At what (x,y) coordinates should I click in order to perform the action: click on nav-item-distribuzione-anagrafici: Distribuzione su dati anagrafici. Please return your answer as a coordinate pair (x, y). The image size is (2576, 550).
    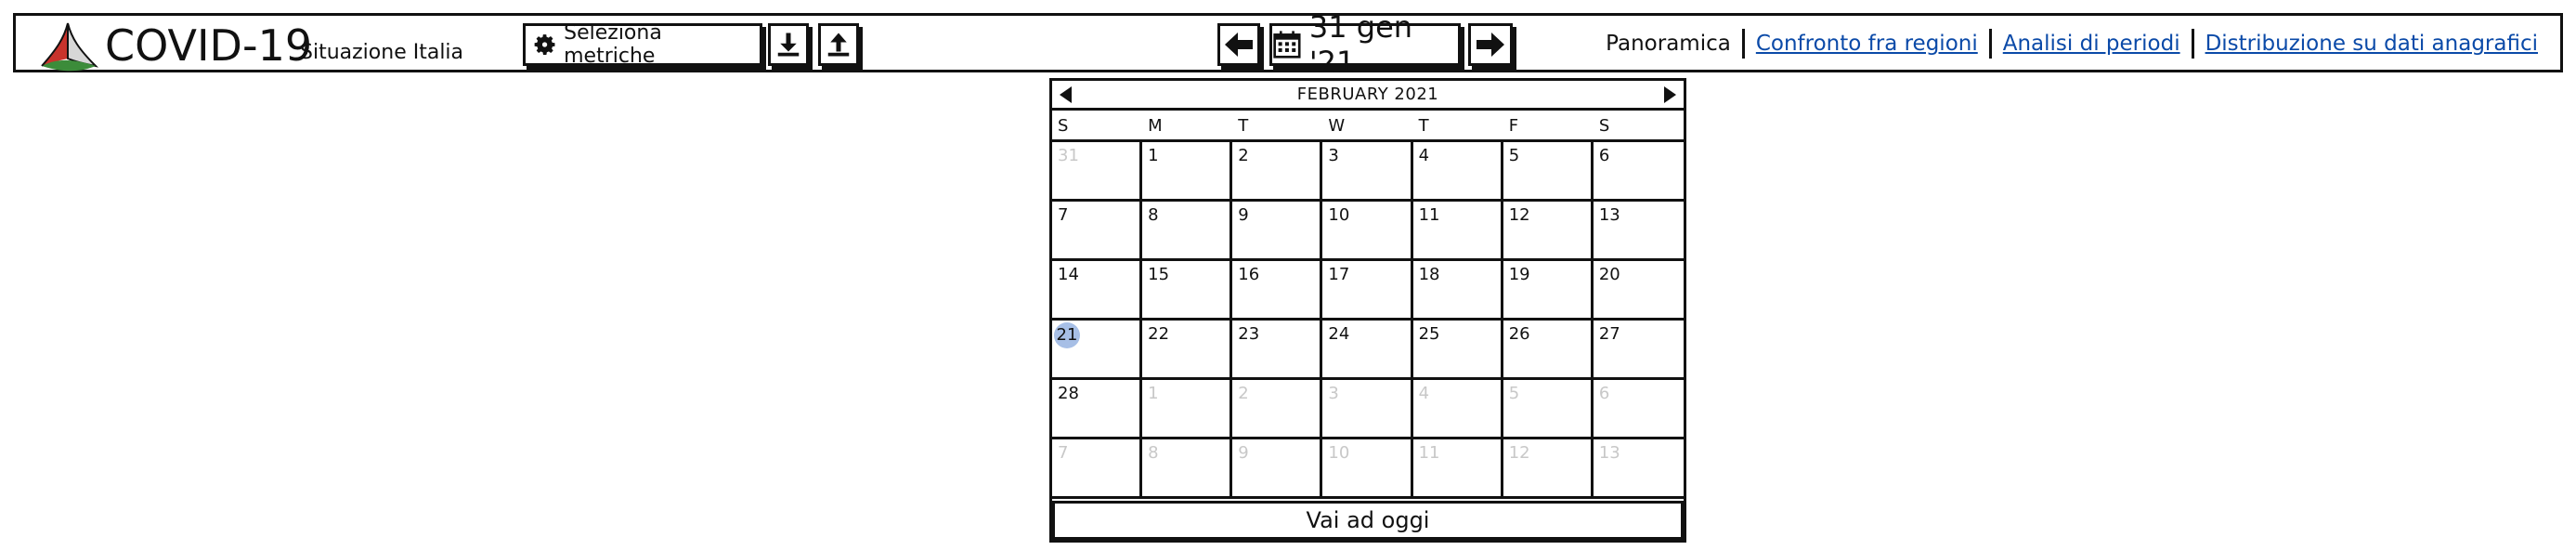
    Looking at the image, I should click on (2372, 44).